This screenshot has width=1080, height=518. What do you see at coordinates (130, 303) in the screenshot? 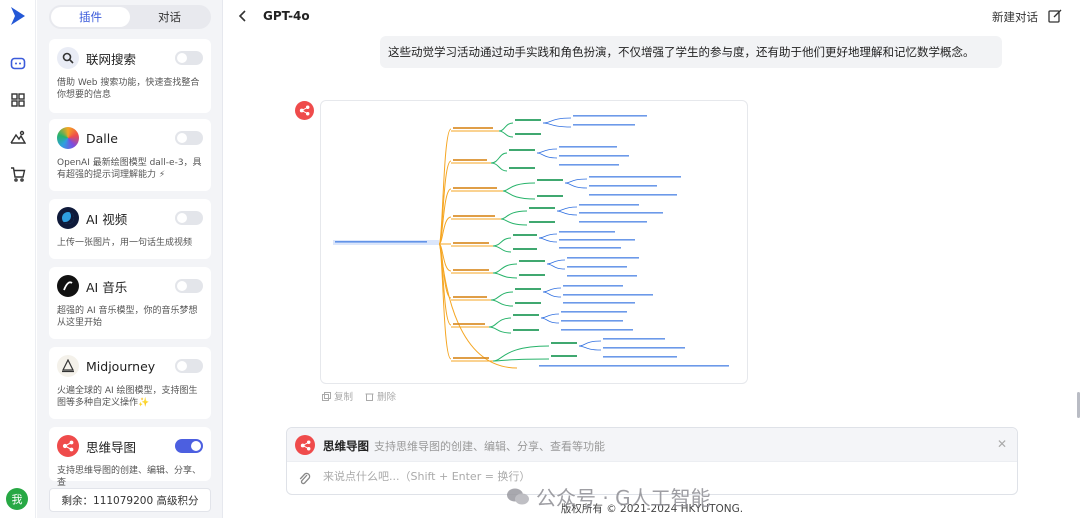
I see `plugin-card-ai-music: AI 音乐 超强的 AI 音乐模型，你的音乐梦想从这里开始` at bounding box center [130, 303].